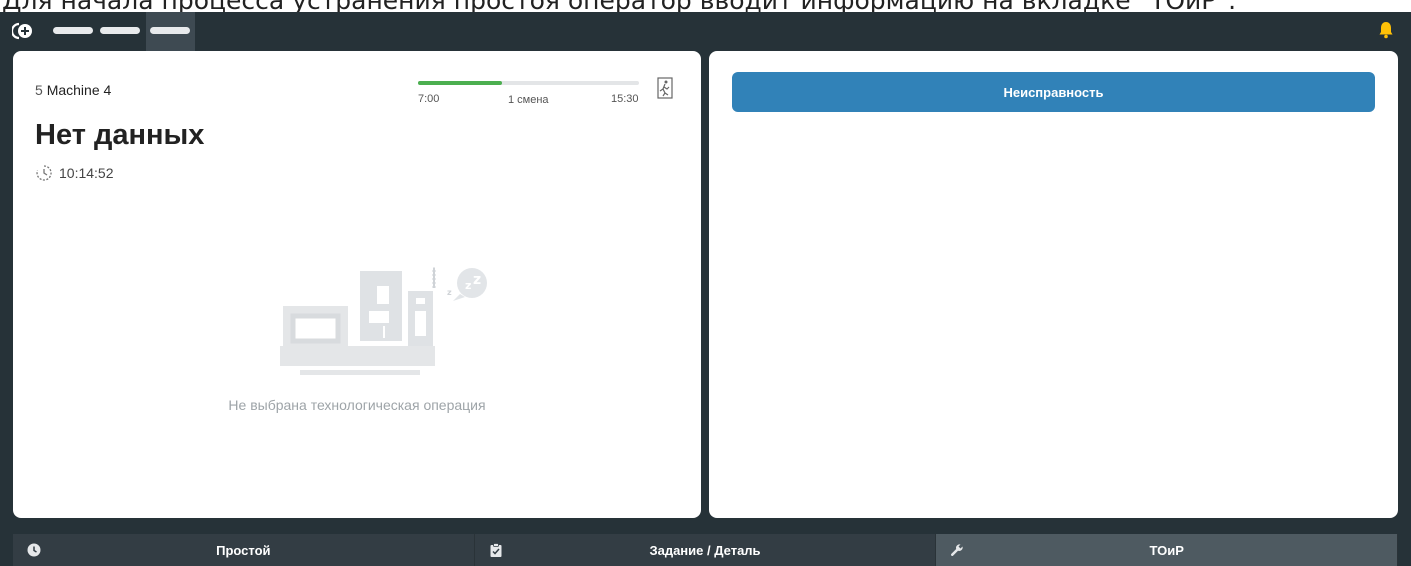 This screenshot has height=566, width=1411. I want to click on tab-task-part: Задание / Деталь, so click(705, 550).